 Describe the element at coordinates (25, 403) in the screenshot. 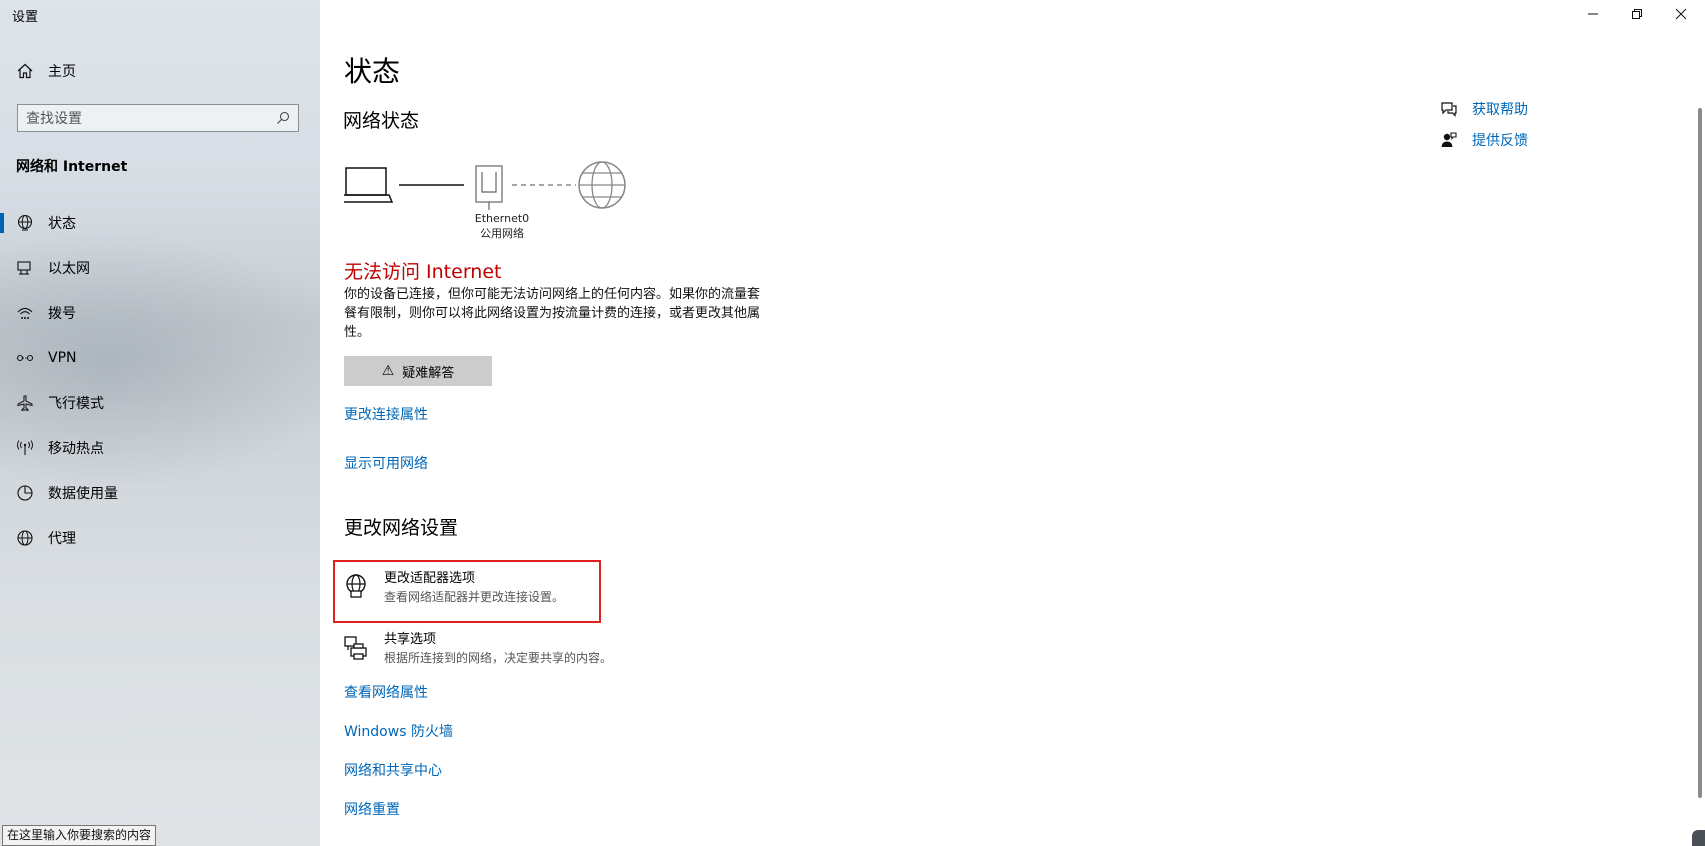

I see `airplane-icon` at that location.